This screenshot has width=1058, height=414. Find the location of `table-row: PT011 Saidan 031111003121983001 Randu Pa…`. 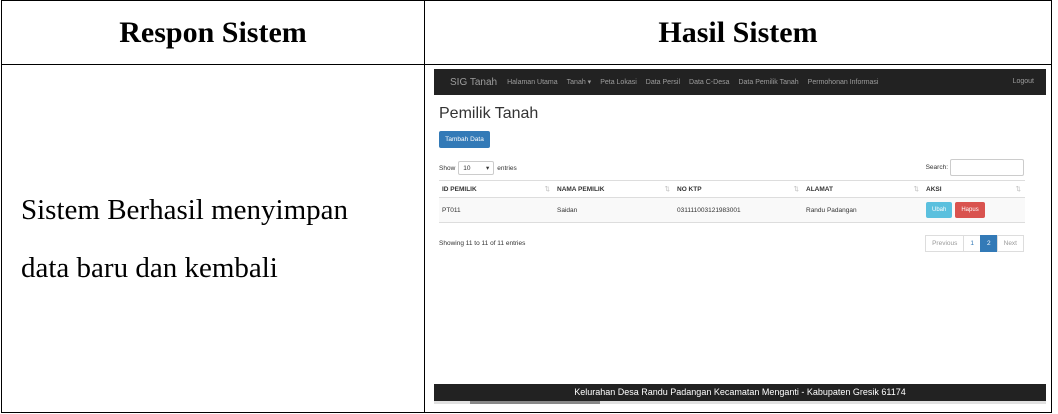

table-row: PT011 Saidan 031111003121983001 Randu Pa… is located at coordinates (732, 210).